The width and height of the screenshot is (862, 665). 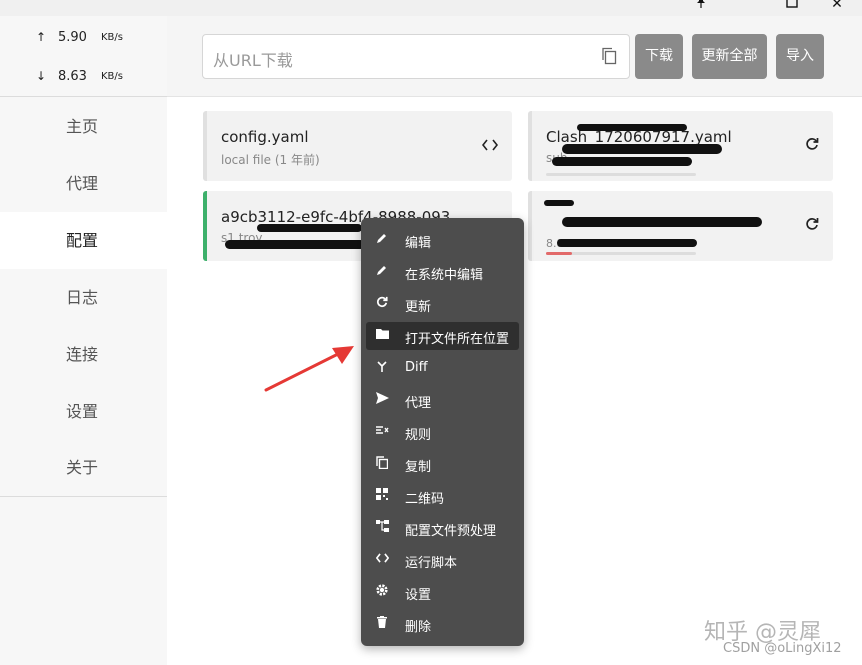 What do you see at coordinates (659, 56) in the screenshot?
I see `download-button: 下载` at bounding box center [659, 56].